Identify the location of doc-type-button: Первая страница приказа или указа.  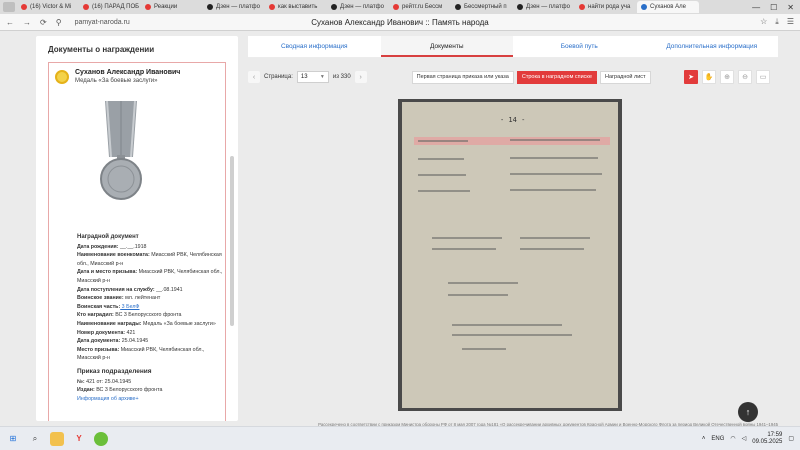
(462, 77).